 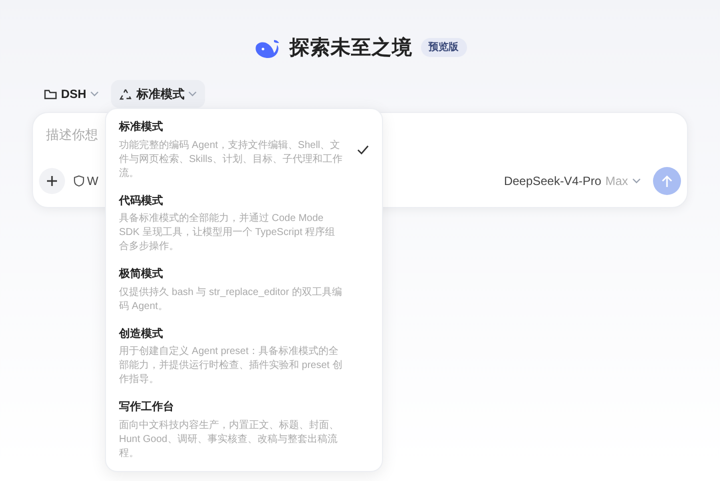 What do you see at coordinates (231, 300) in the screenshot?
I see `mode-description: 仅提供持久 bash 与 str_replace_editor 的双工具编码 Agent。` at bounding box center [231, 300].